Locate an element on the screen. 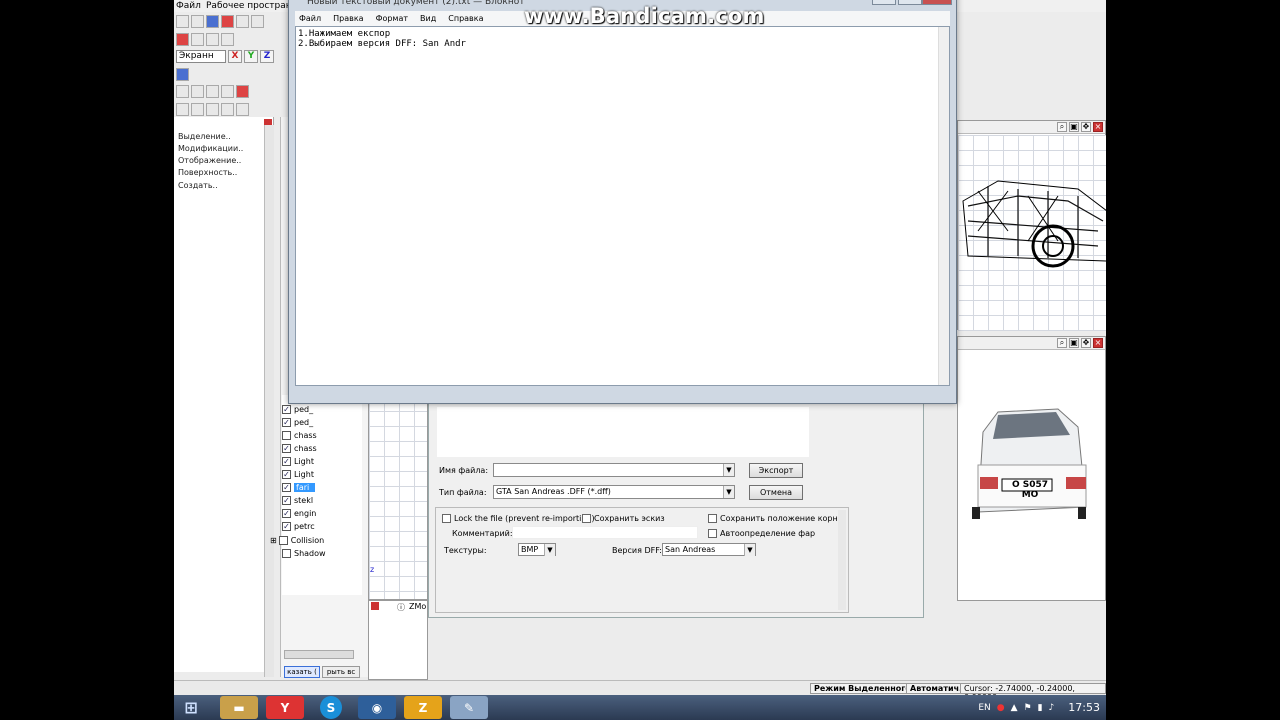 The width and height of the screenshot is (1280, 720). show-all-tab: казать ( is located at coordinates (302, 672).